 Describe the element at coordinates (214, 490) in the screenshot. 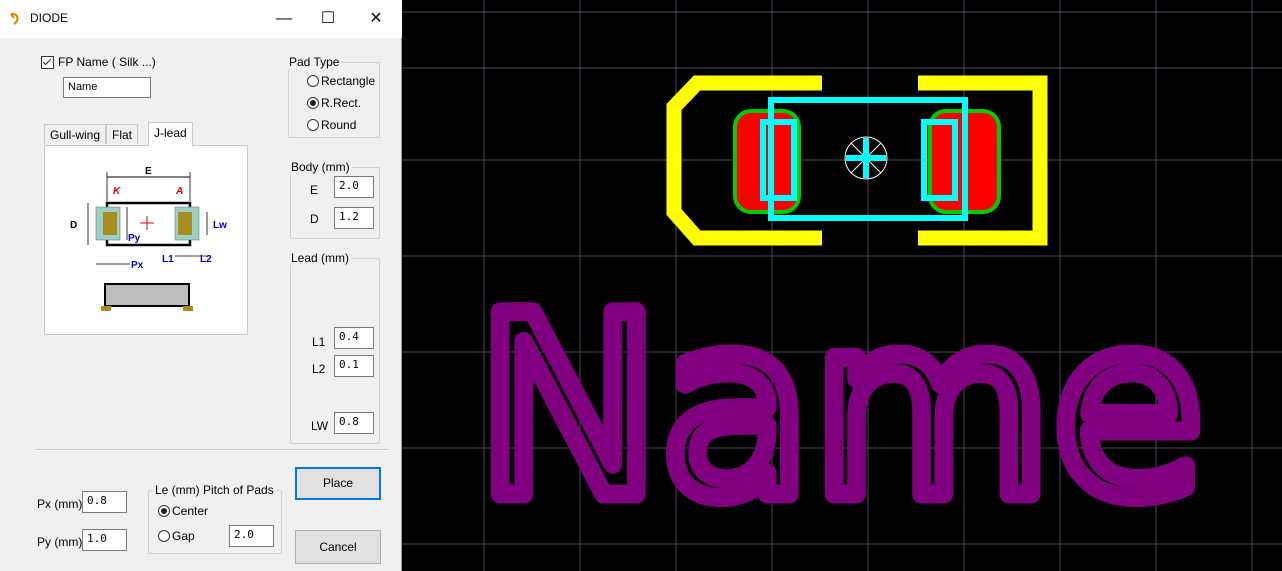

I see `pitch-title: Le (mm) Pitch of Pads` at that location.